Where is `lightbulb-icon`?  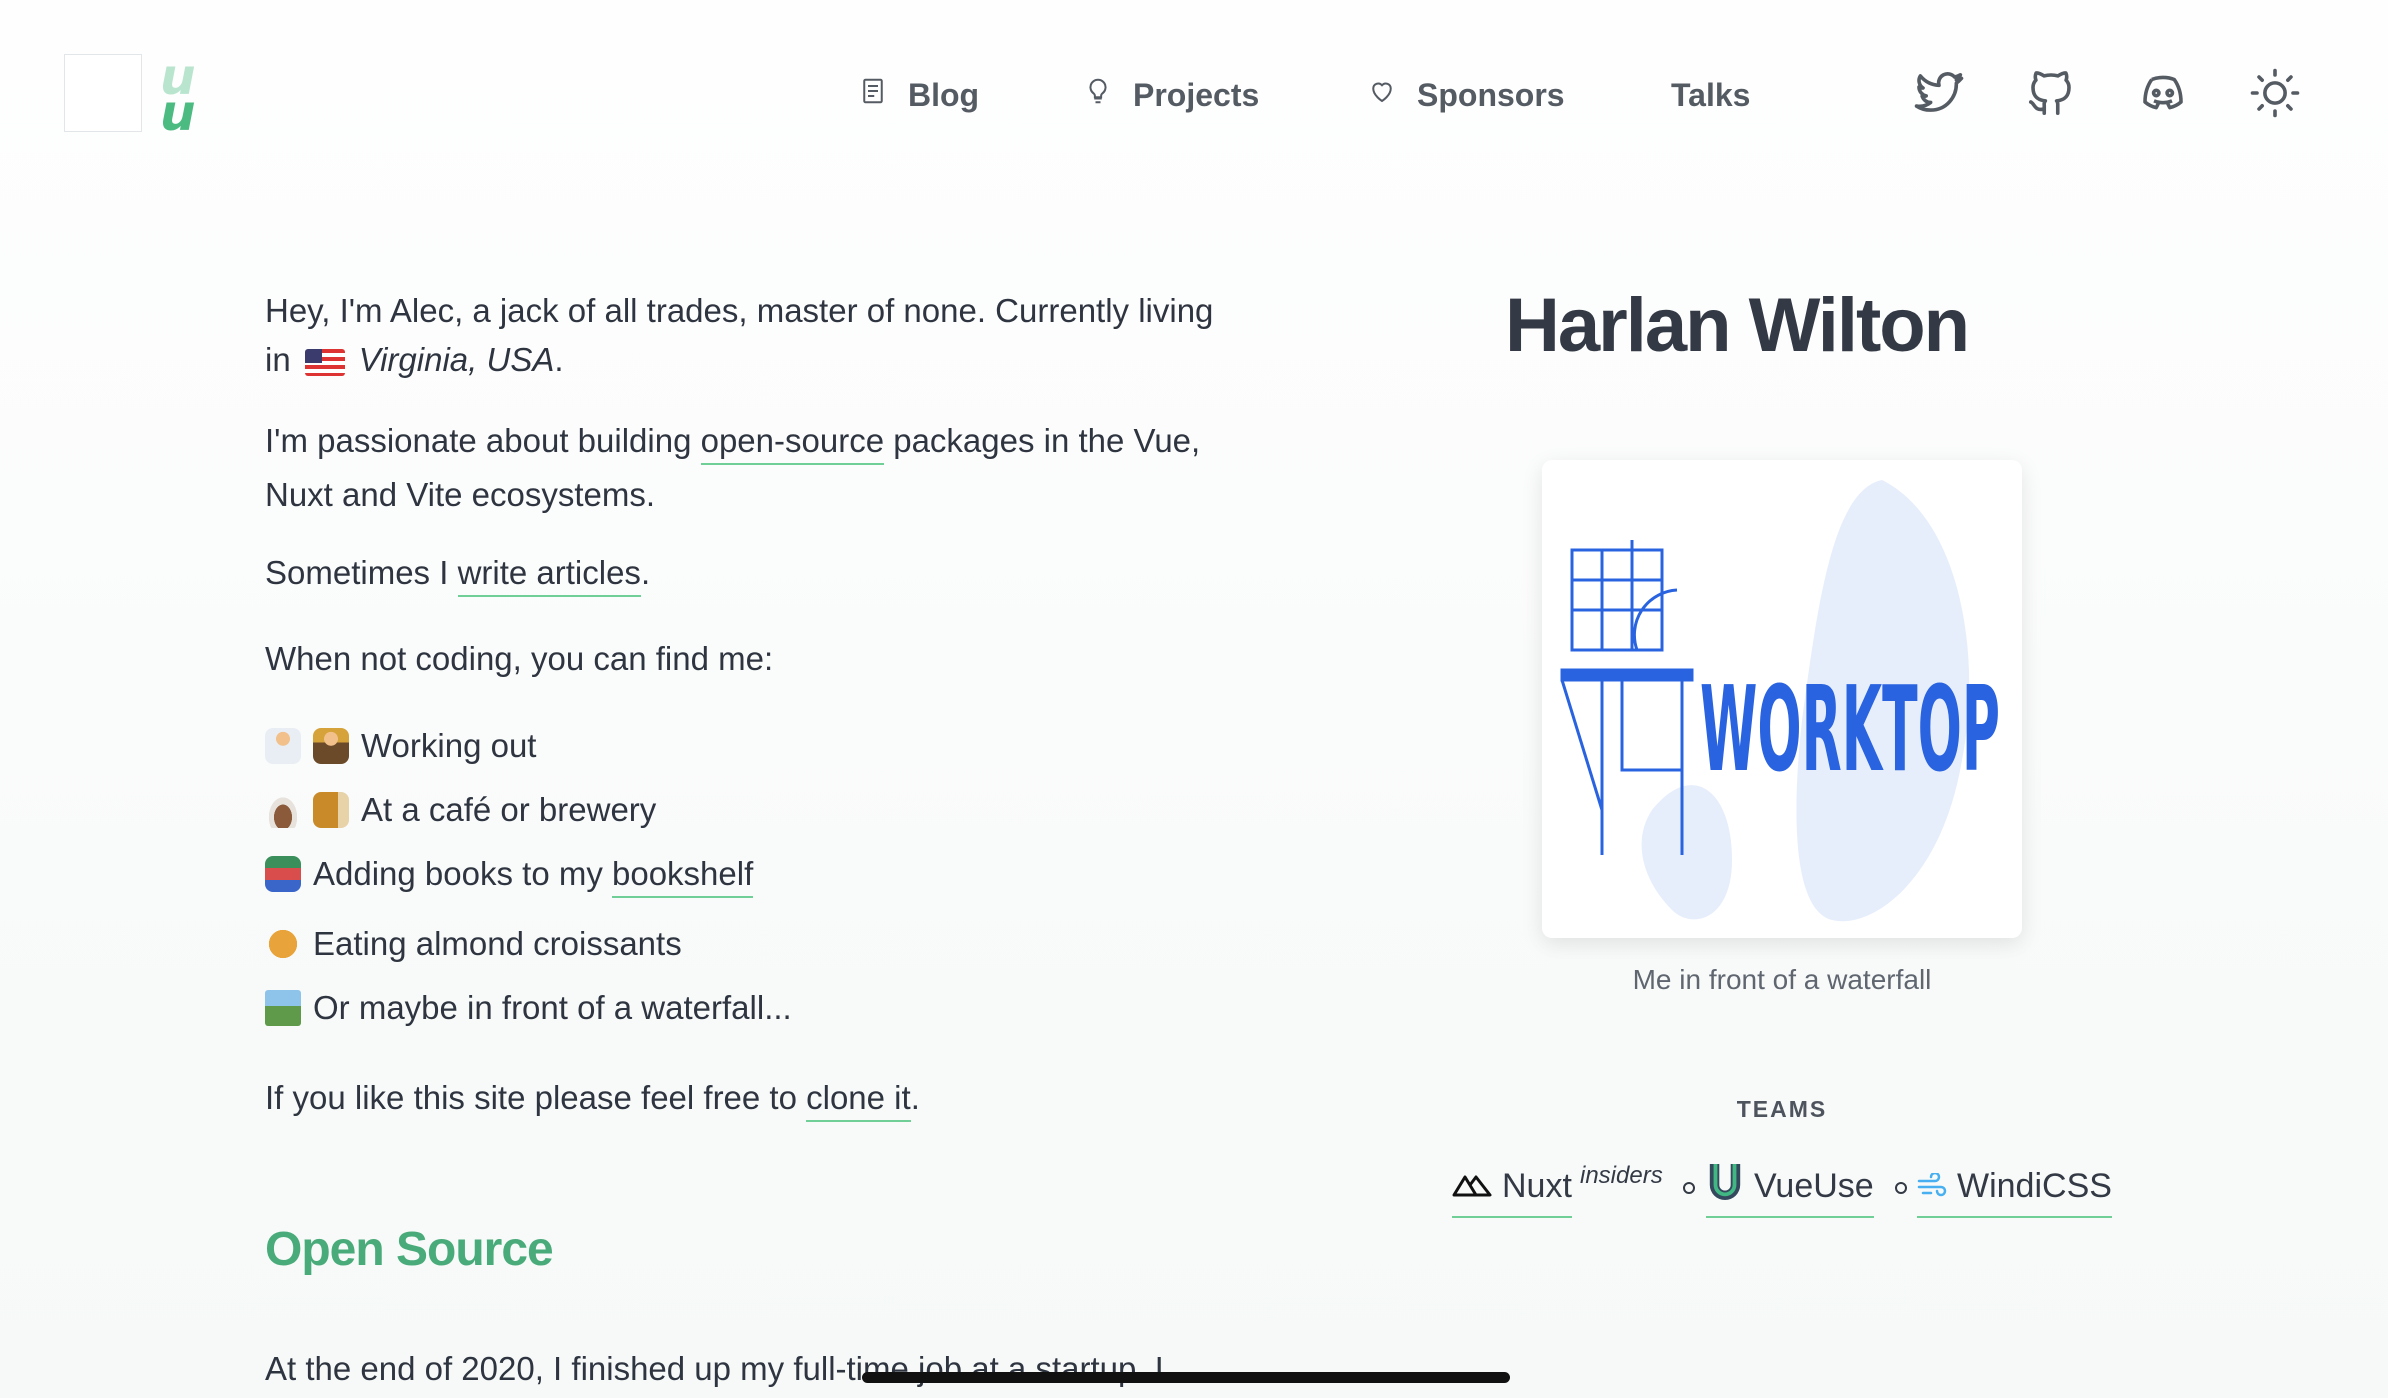
lightbulb-icon is located at coordinates (1098, 95).